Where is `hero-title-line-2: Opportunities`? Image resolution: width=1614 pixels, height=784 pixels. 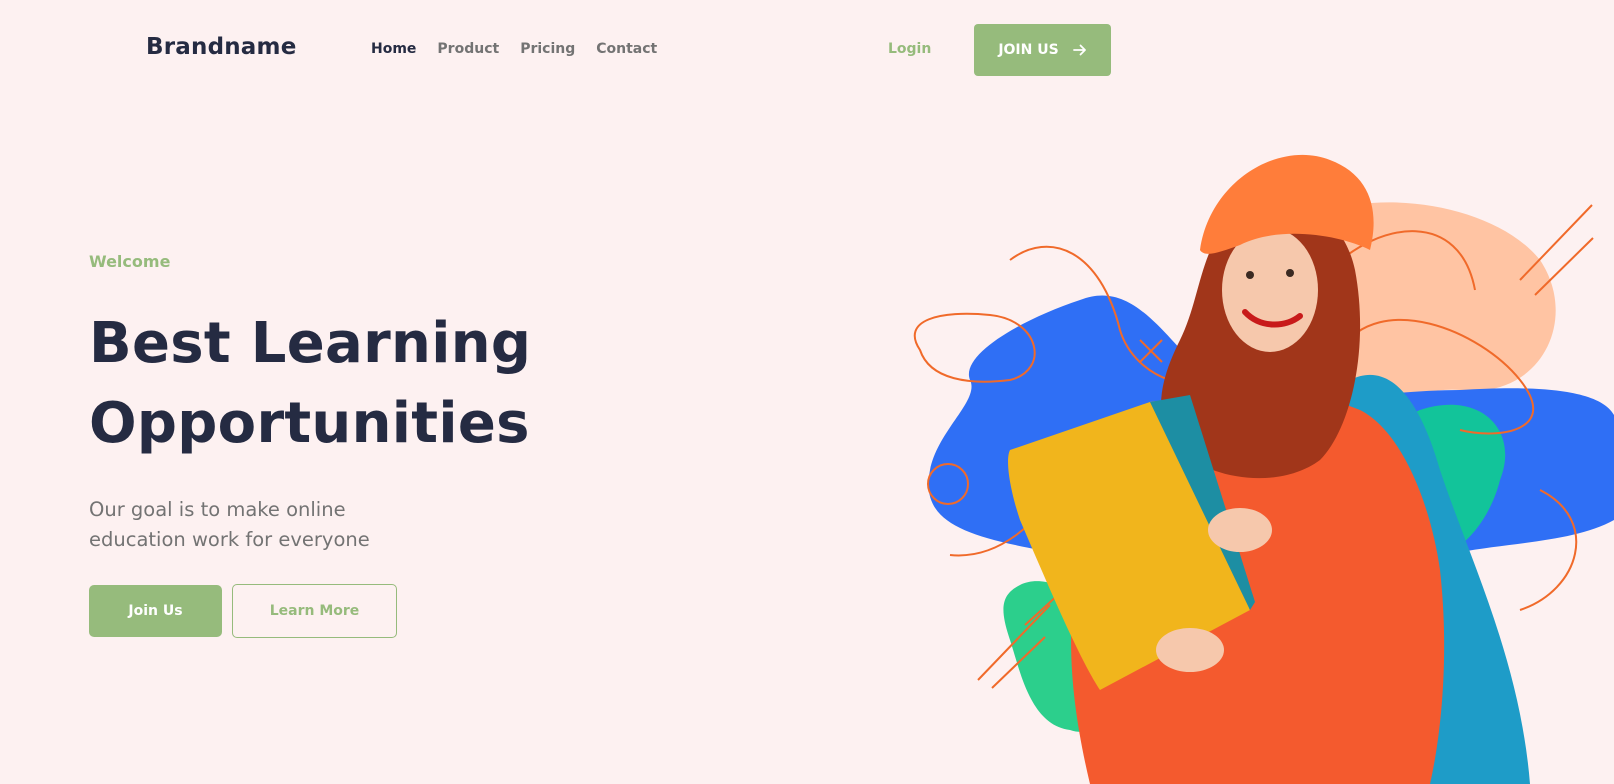 hero-title-line-2: Opportunities is located at coordinates (309, 423).